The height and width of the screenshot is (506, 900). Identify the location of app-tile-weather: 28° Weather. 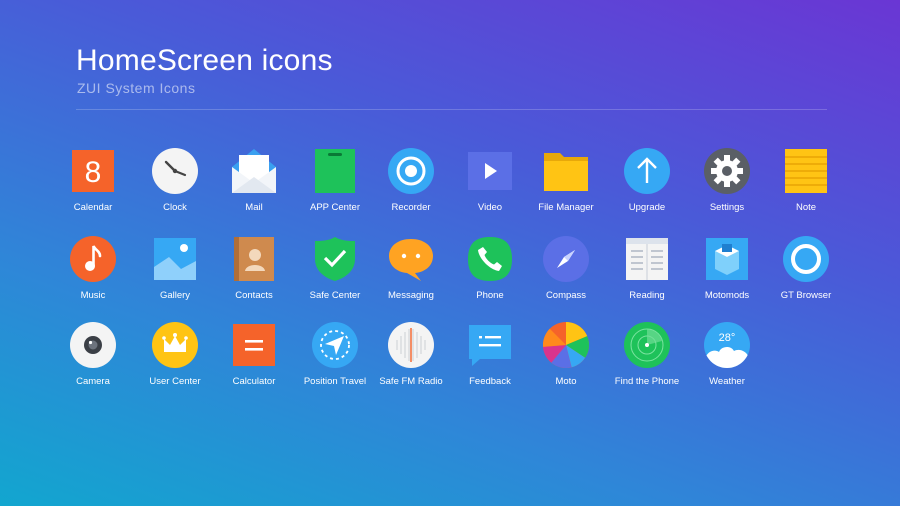
(727, 354).